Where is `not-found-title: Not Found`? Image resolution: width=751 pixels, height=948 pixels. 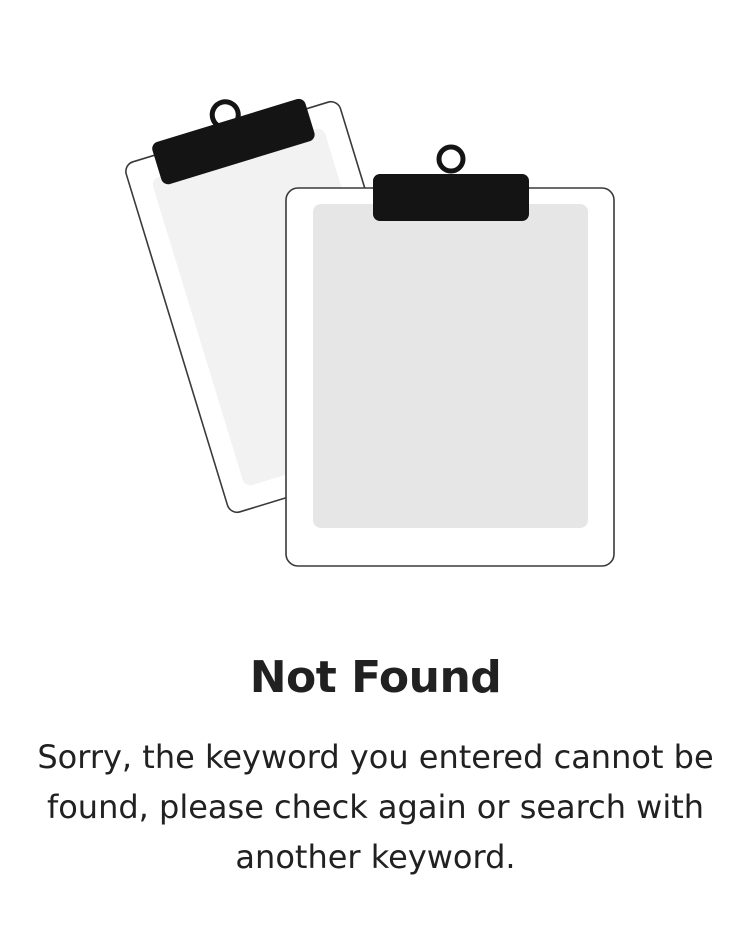
not-found-title: Not Found is located at coordinates (375, 677).